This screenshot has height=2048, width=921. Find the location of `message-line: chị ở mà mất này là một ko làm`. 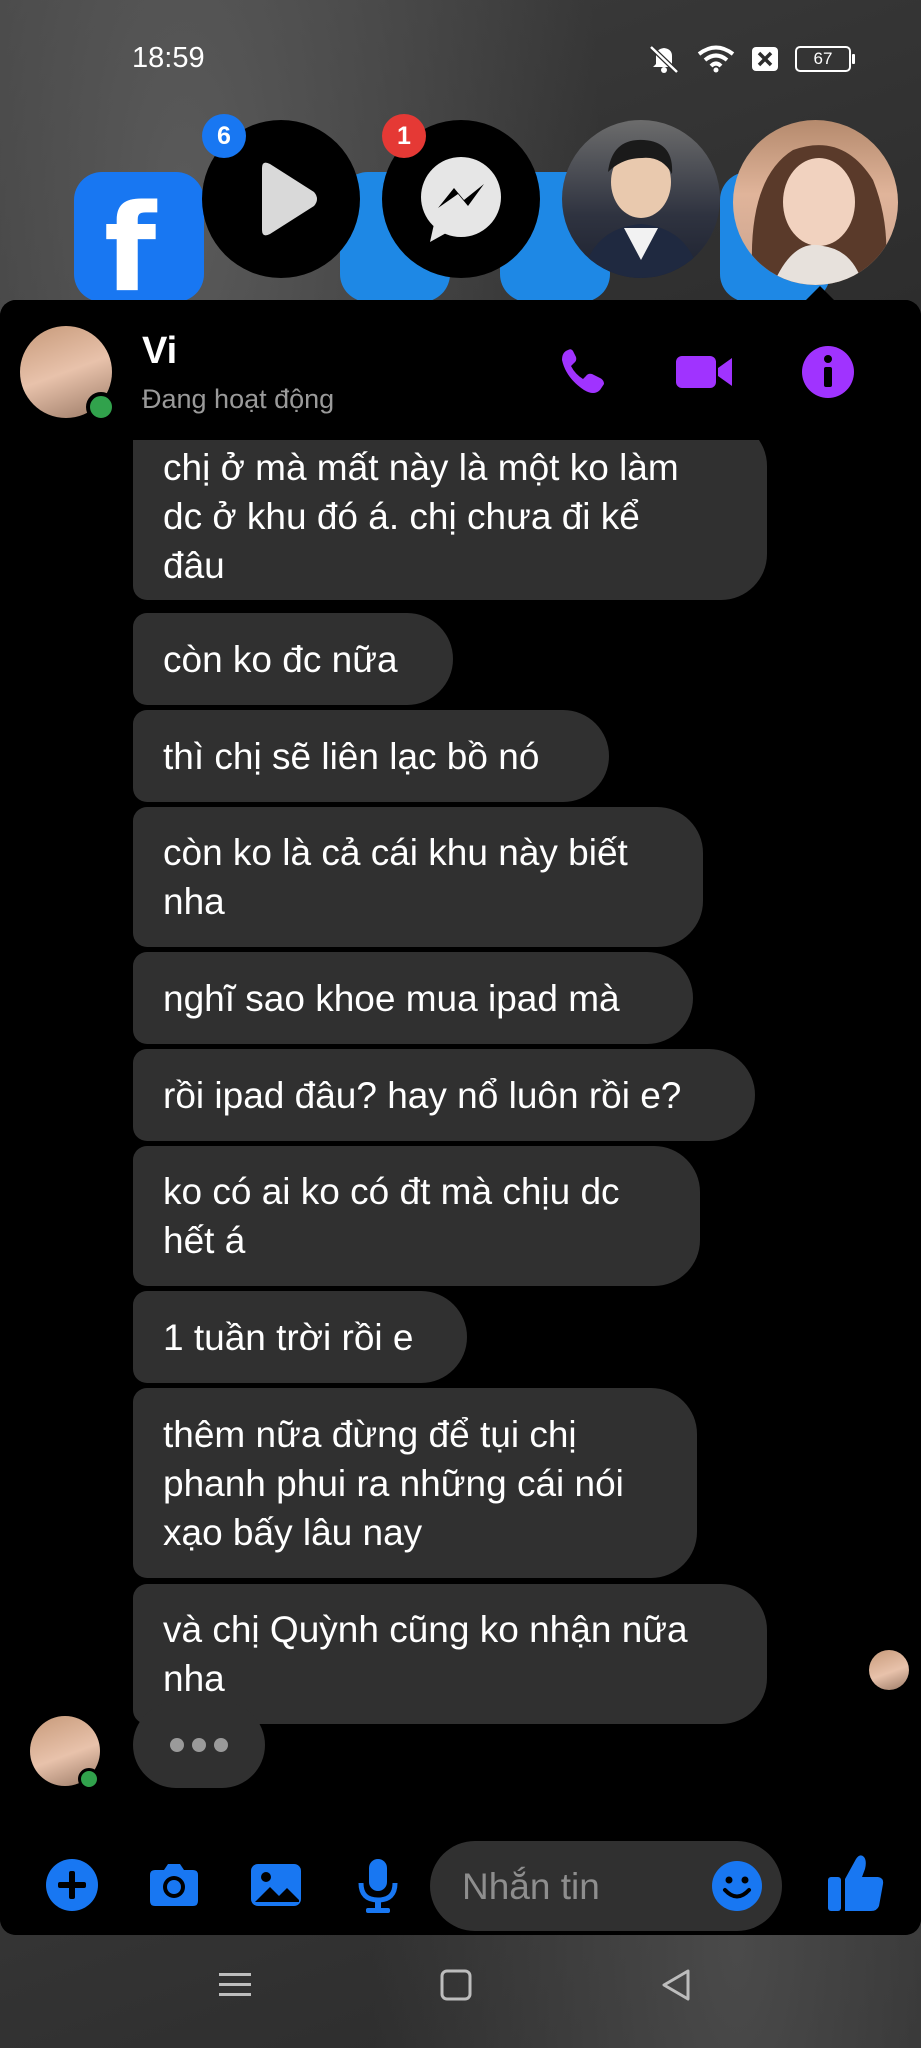

message-line: chị ở mà mất này là một ko làm is located at coordinates (421, 467).